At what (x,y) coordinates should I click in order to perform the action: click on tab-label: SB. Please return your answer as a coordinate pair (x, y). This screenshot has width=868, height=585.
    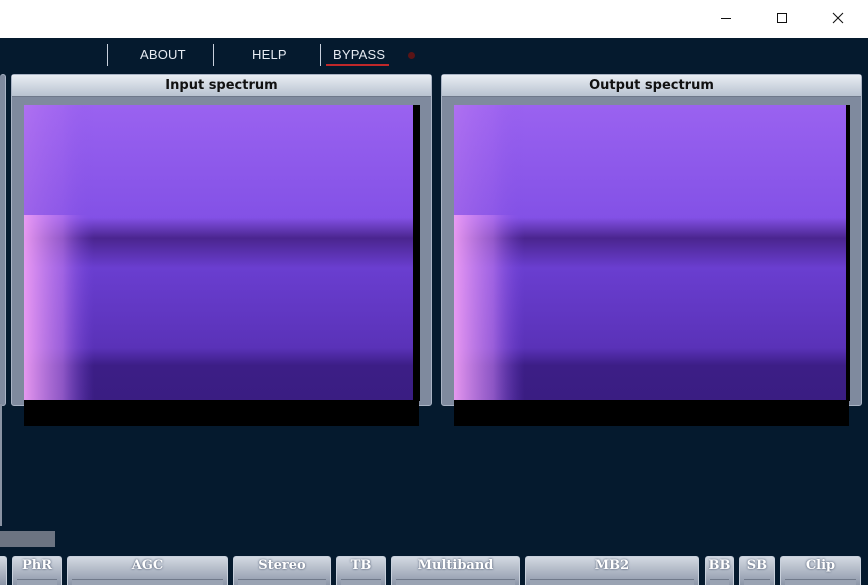
    Looking at the image, I should click on (757, 565).